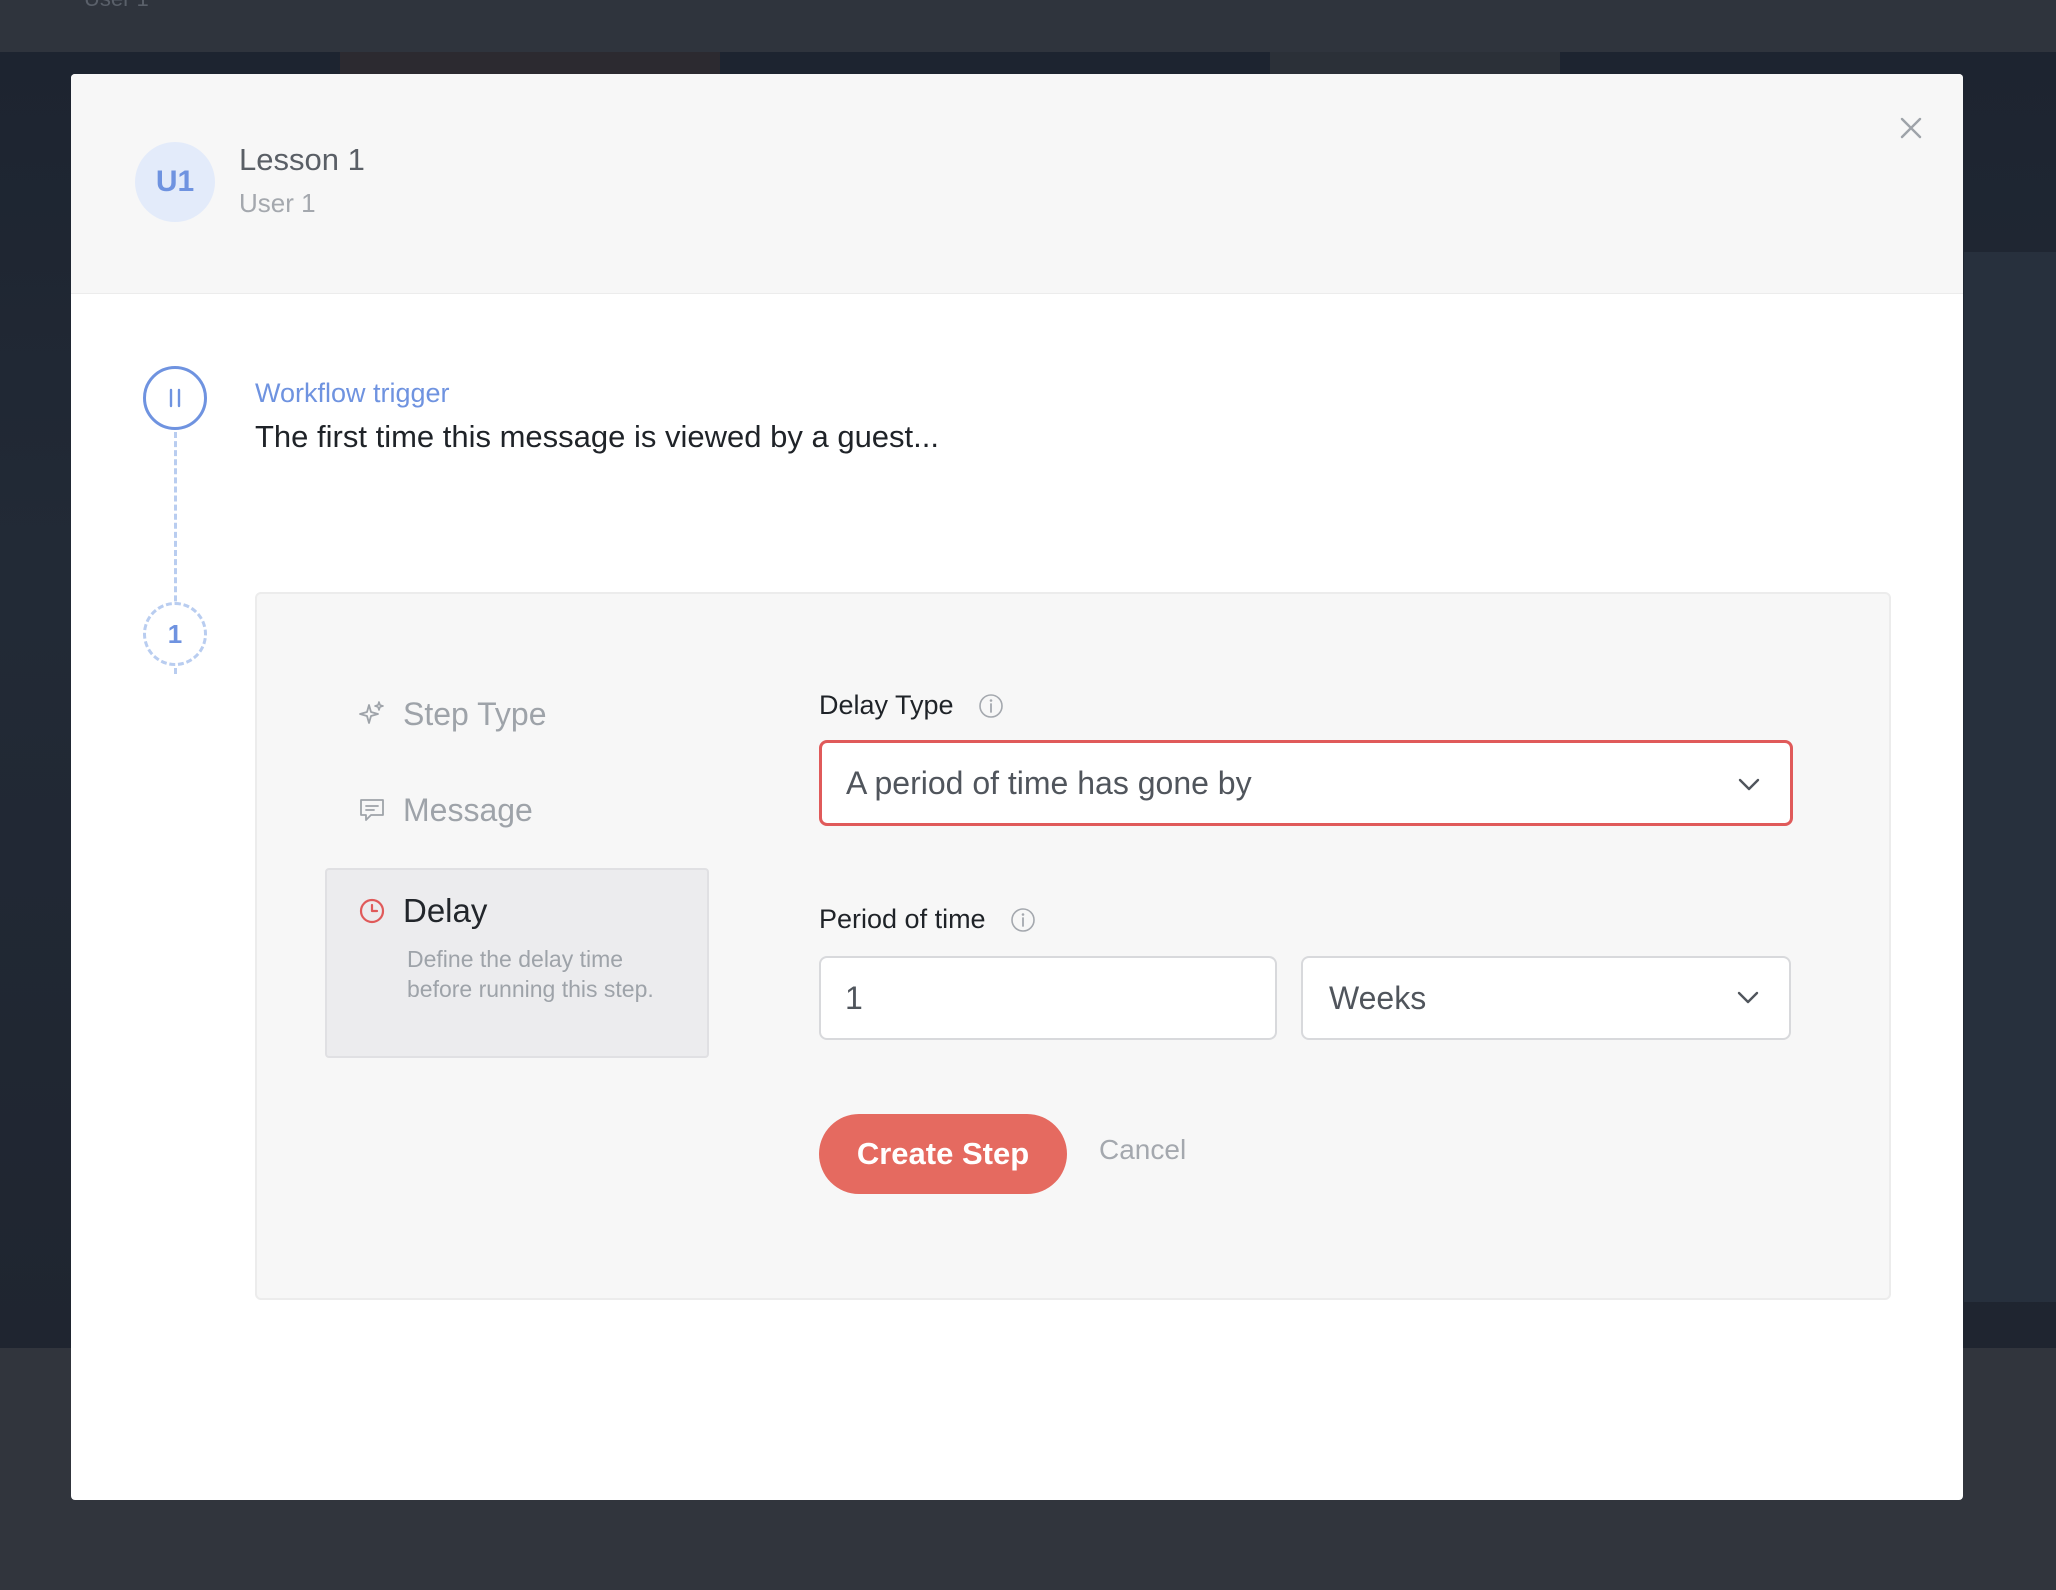 This screenshot has width=2056, height=1590. I want to click on delay-type-label-text: Delay Type, so click(886, 705).